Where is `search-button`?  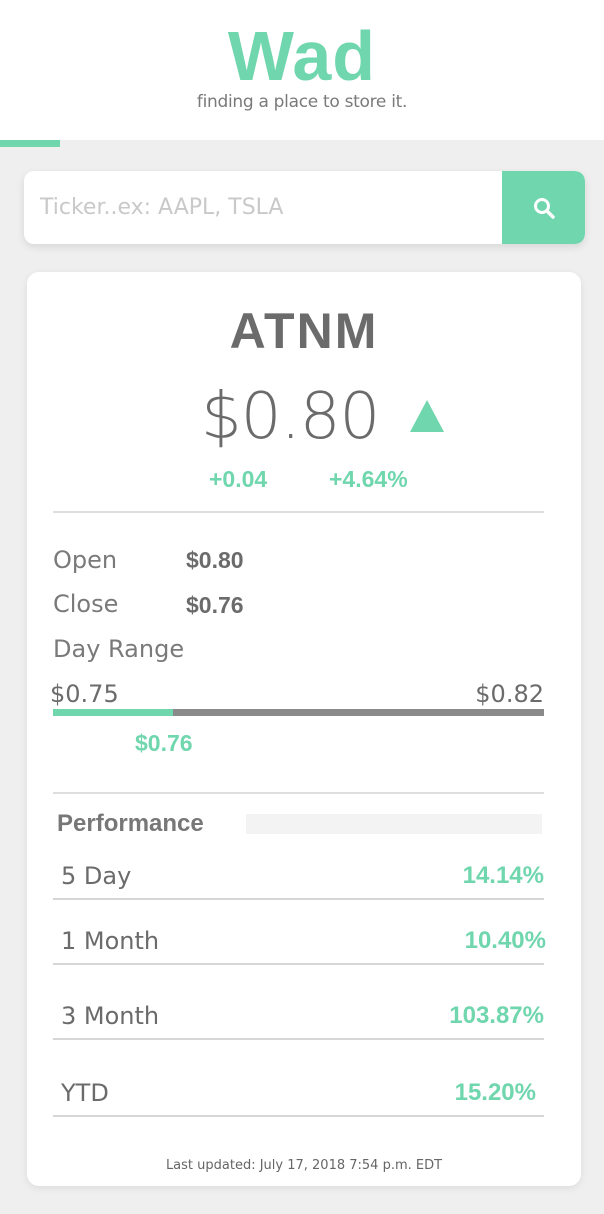
search-button is located at coordinates (543, 207).